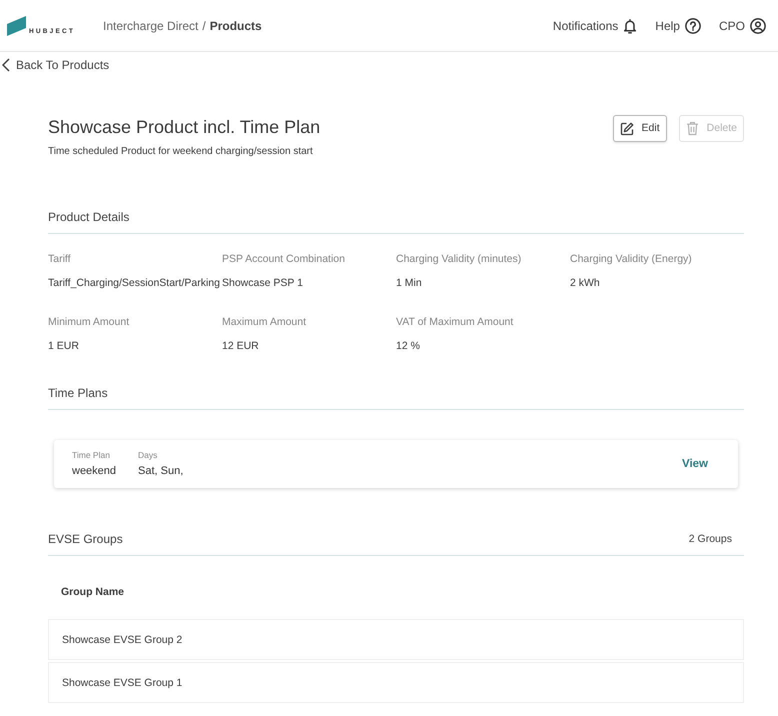 The width and height of the screenshot is (778, 716). Describe the element at coordinates (396, 682) in the screenshot. I see `table-row: Showcase EVSE Group 1` at that location.